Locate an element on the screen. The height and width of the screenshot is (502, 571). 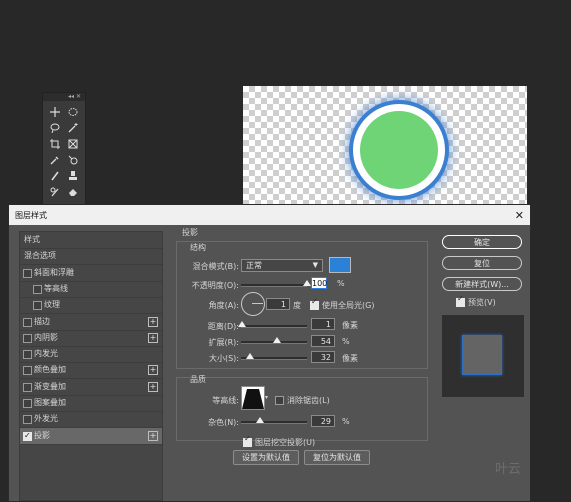
style-list-item-label: 颜色叠加 is located at coordinates (50, 370).